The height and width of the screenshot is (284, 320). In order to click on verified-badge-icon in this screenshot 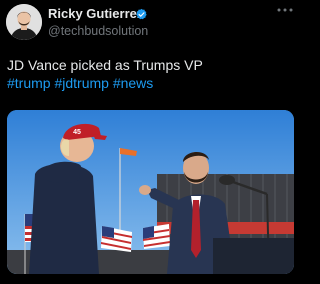, I will do `click(141, 14)`.